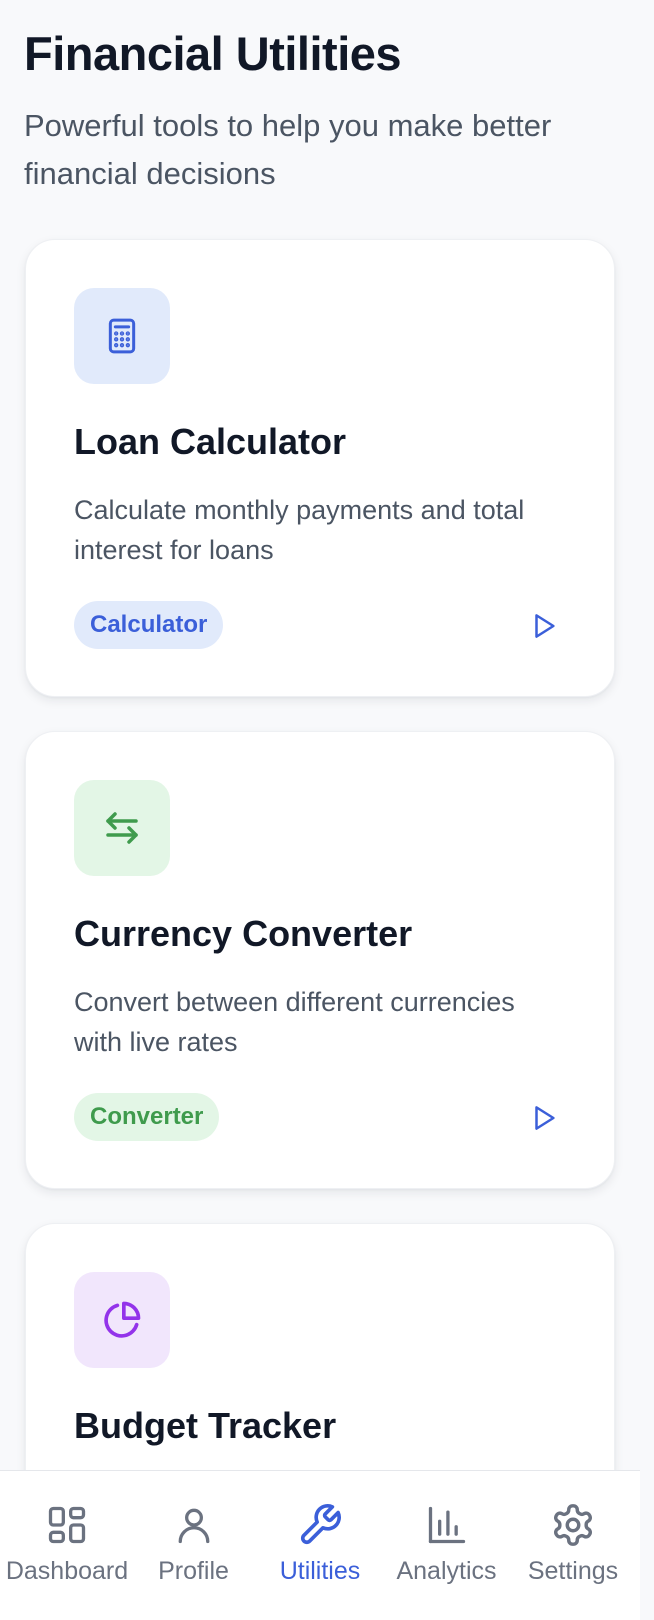 The image size is (654, 1620). I want to click on card-title: Currency Converter, so click(243, 933).